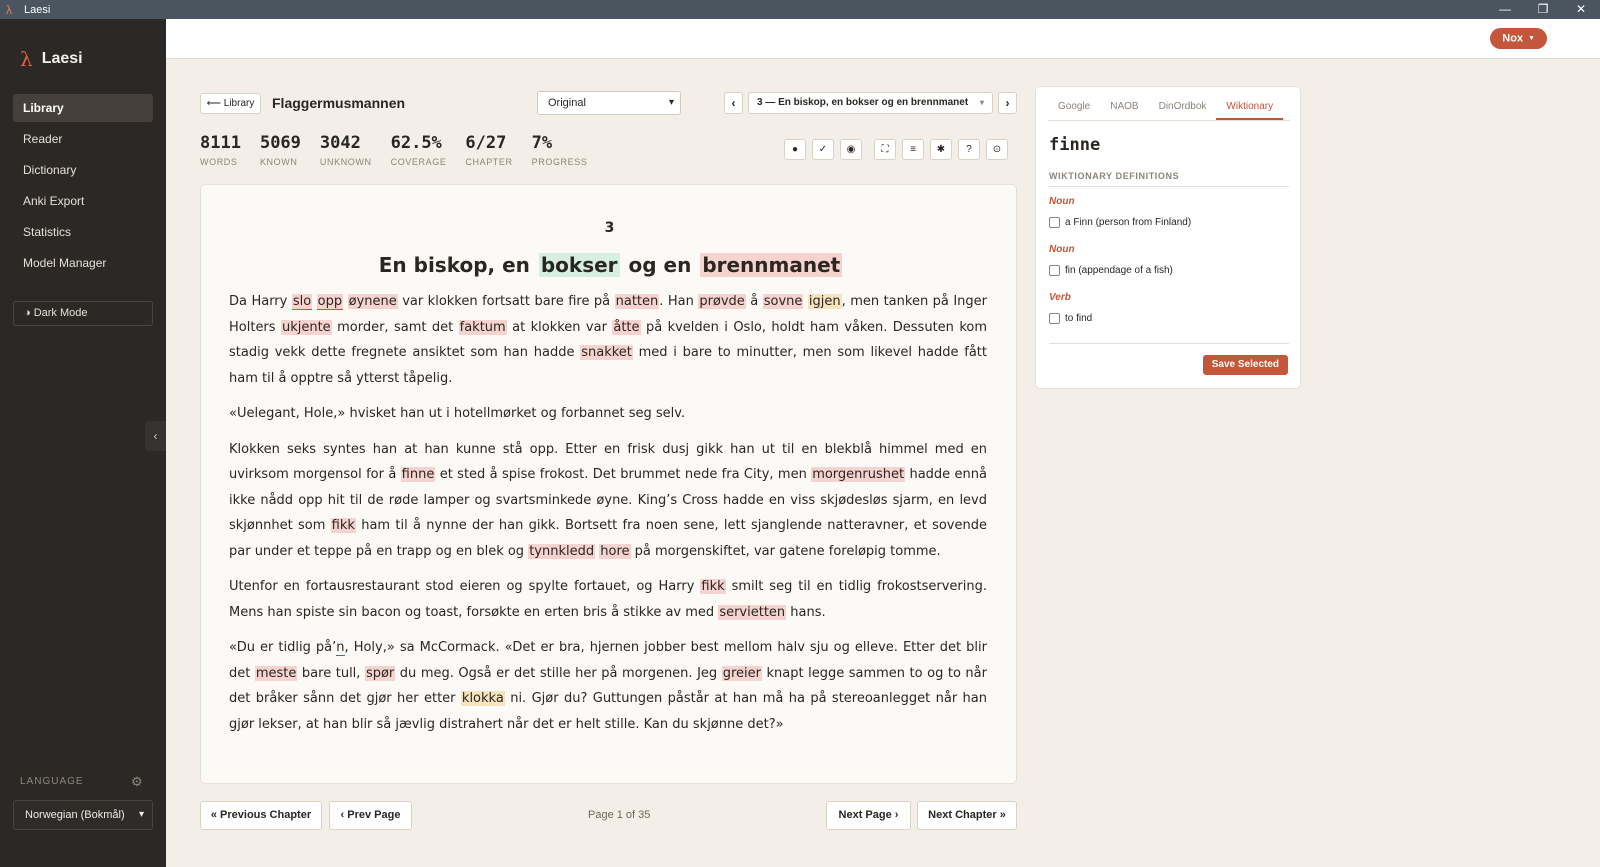 The image size is (1600, 867). What do you see at coordinates (220, 150) in the screenshot?
I see `stat-words: 8111 WORDS` at bounding box center [220, 150].